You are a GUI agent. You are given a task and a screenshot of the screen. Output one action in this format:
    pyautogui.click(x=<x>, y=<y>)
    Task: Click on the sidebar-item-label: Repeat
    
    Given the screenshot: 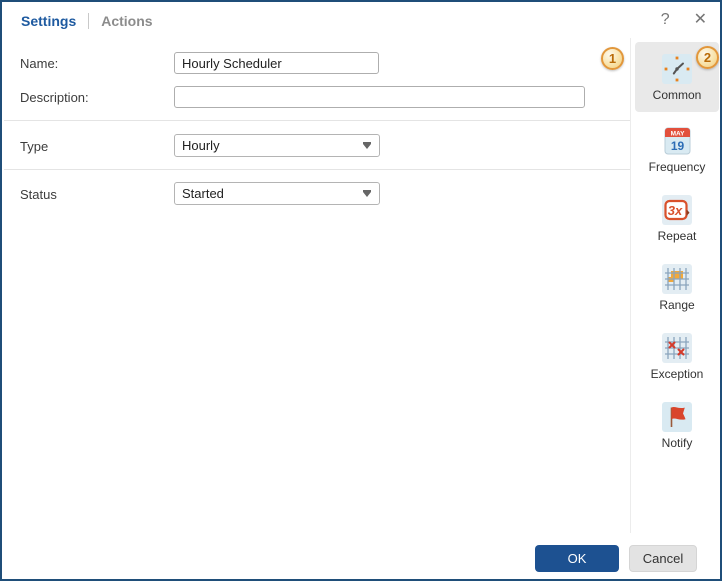 What is the action you would take?
    pyautogui.click(x=677, y=236)
    